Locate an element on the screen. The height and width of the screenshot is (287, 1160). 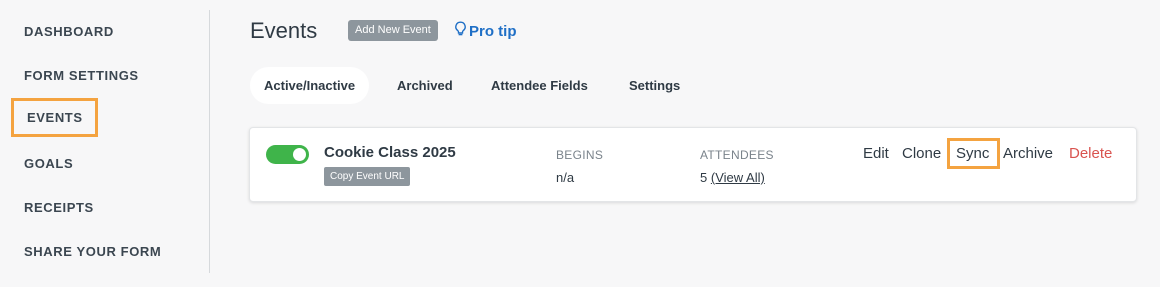
sidebar-item-dashboard: DASHBOARD is located at coordinates (69, 31).